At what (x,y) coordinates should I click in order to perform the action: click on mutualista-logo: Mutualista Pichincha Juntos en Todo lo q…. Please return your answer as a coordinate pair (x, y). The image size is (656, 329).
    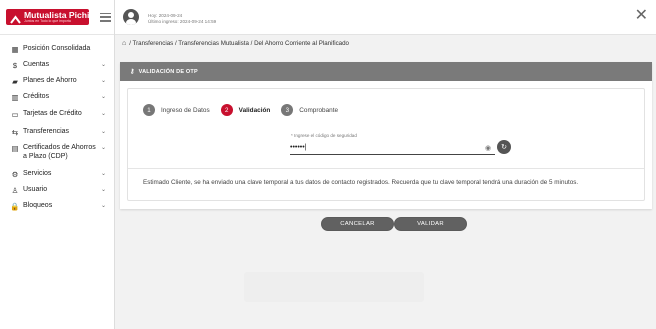
    Looking at the image, I should click on (57, 17).